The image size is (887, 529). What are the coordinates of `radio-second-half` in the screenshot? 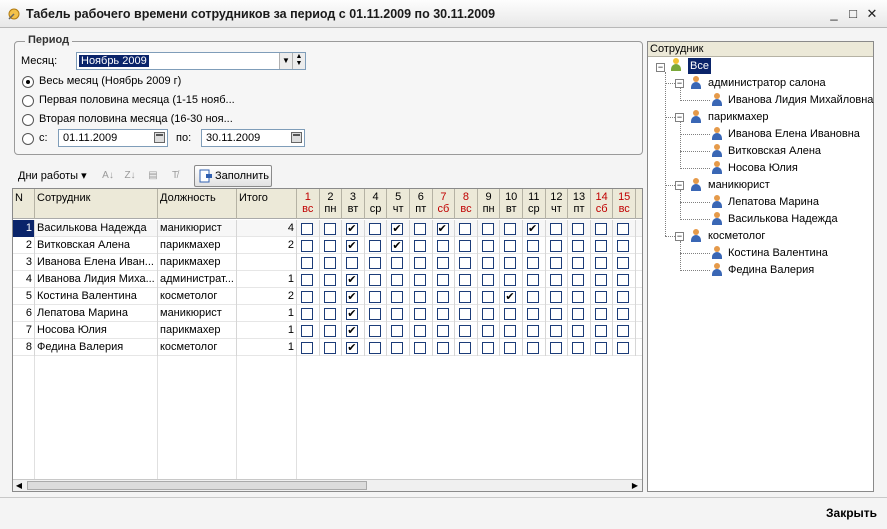 It's located at (28, 120).